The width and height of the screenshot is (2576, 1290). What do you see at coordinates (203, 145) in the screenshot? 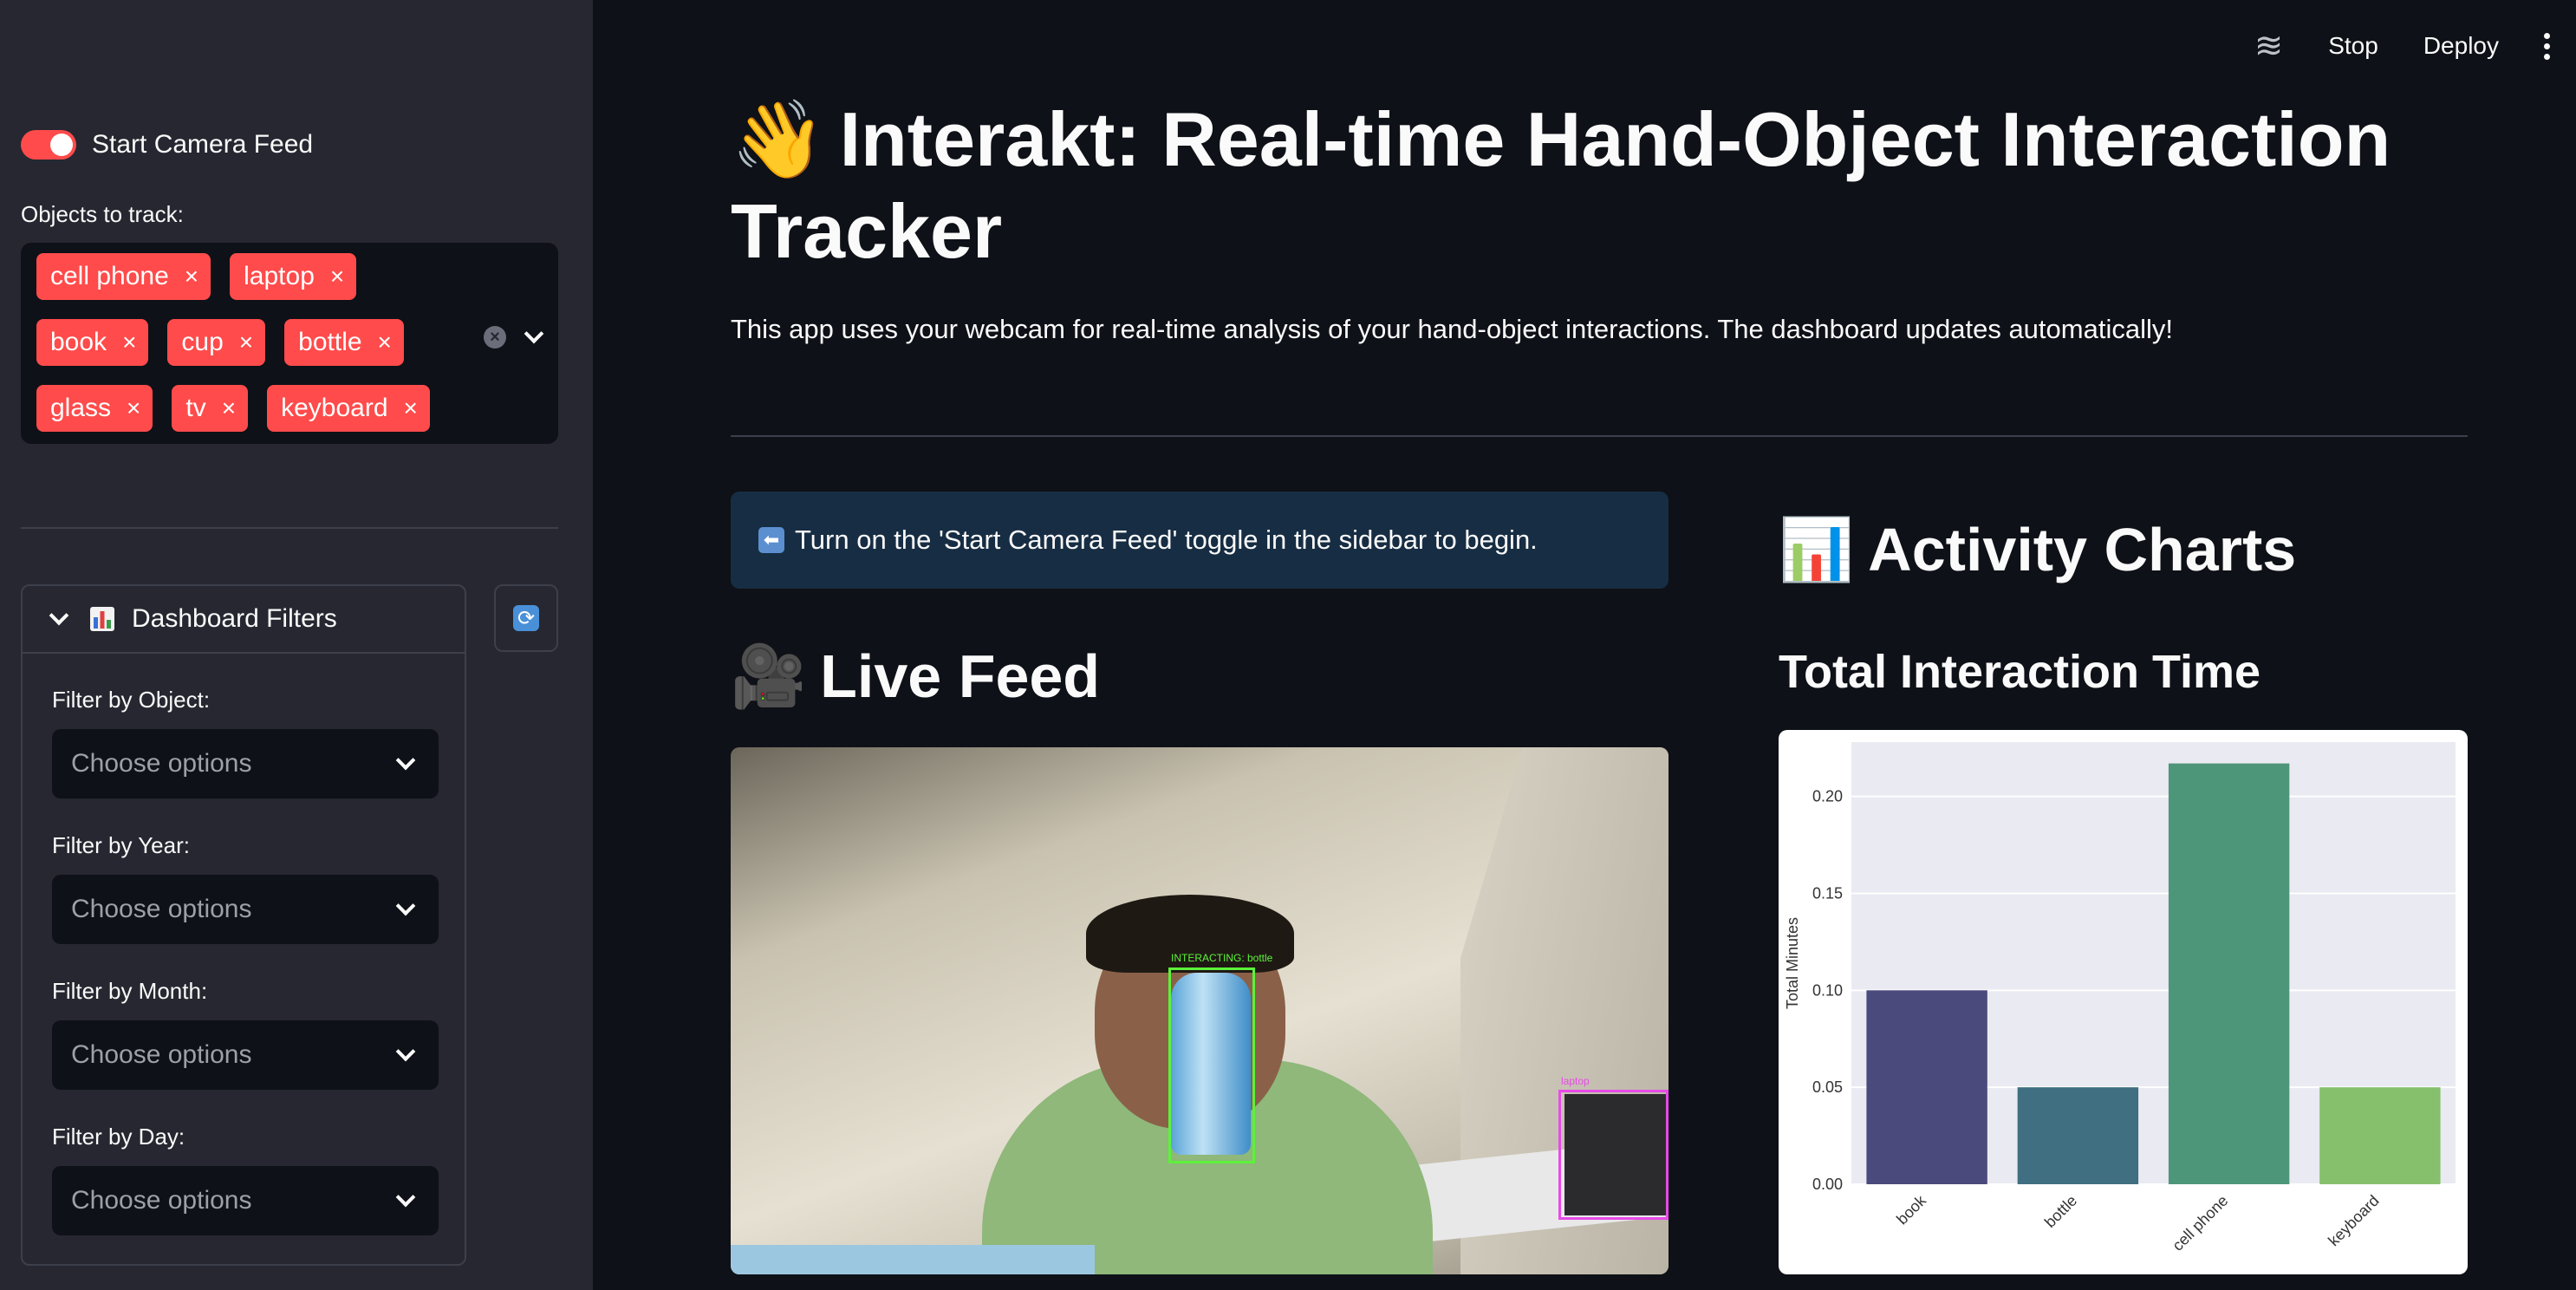
I see `camera-toggle-label: Start Camera Feed` at bounding box center [203, 145].